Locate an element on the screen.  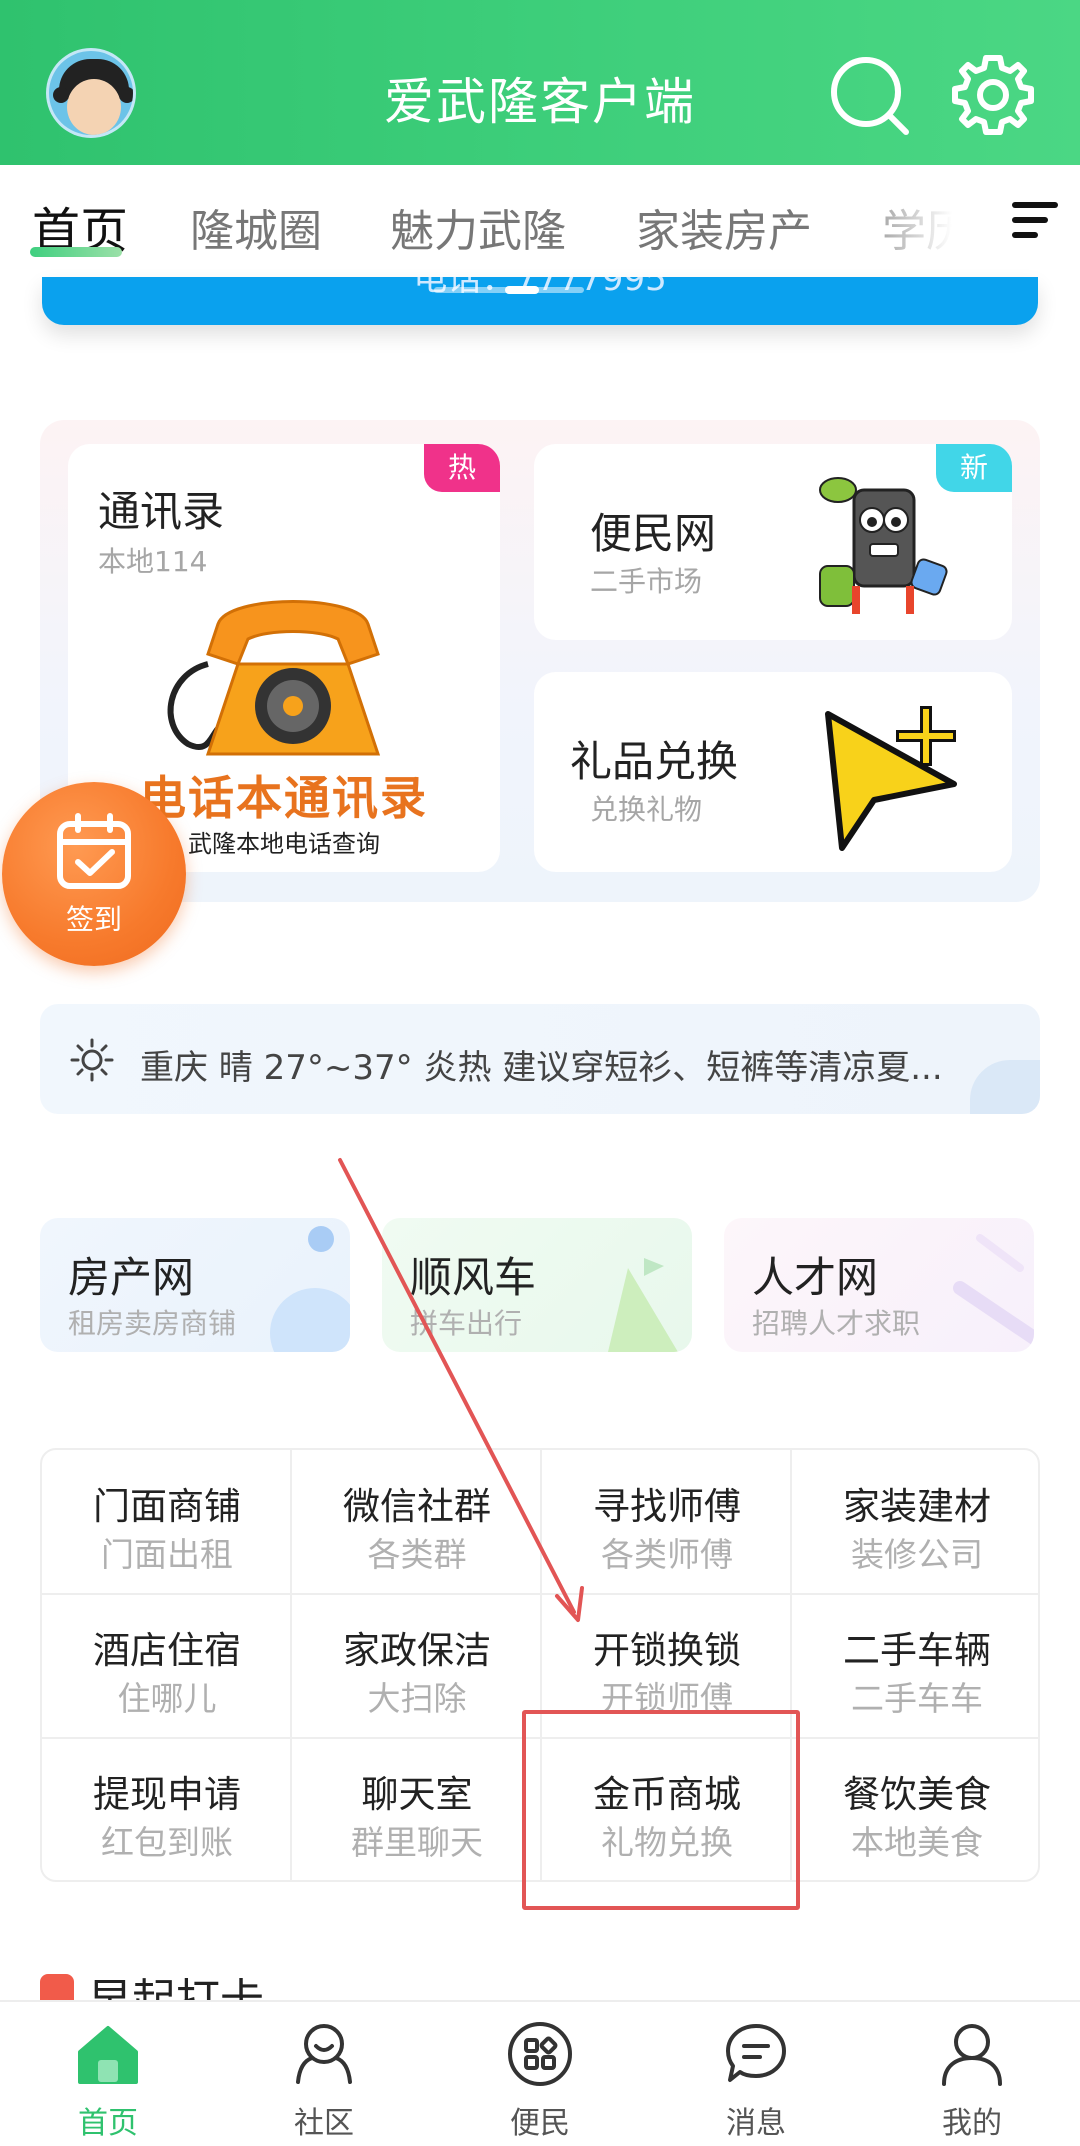
nav-messages: 消息 is located at coordinates (756, 2074).